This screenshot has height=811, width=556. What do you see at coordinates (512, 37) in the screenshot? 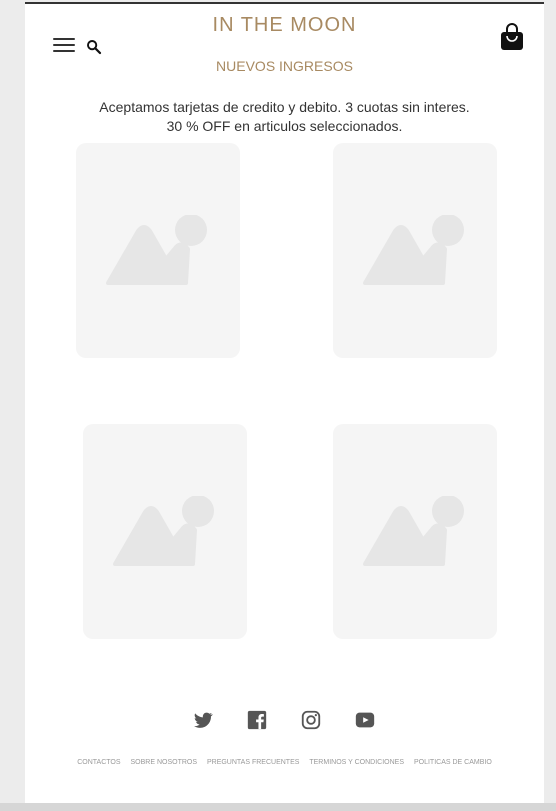
I see `shopping-bag-icon` at bounding box center [512, 37].